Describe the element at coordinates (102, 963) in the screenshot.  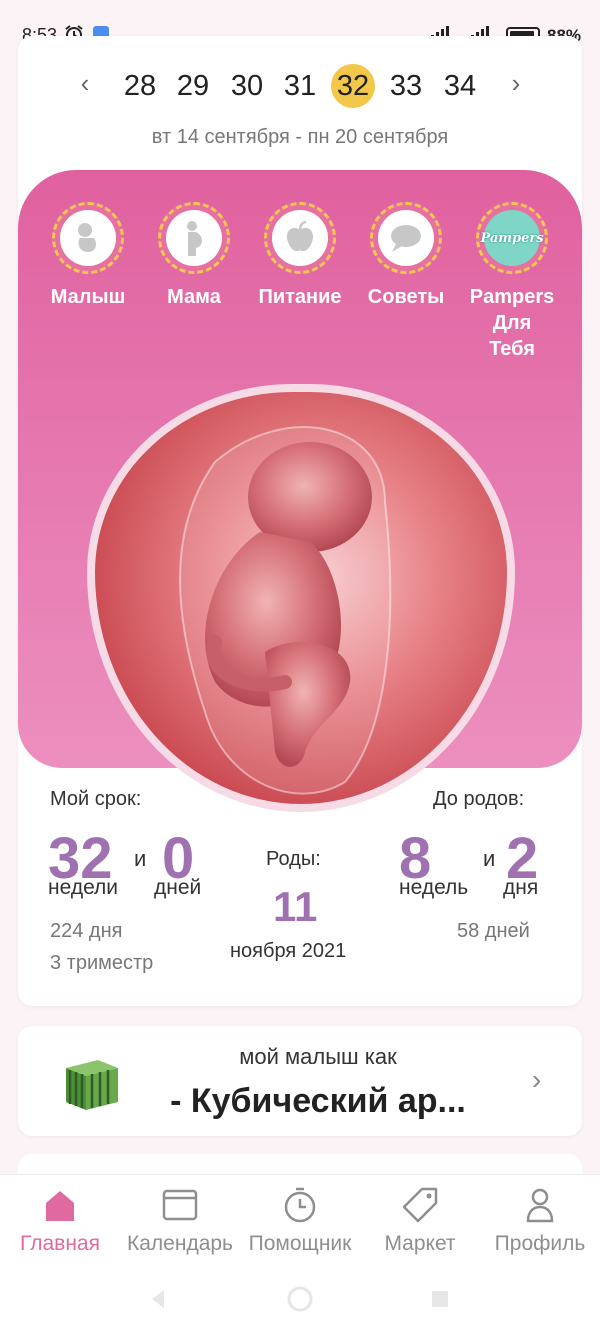
I see `term-trimester: 3 триместр` at that location.